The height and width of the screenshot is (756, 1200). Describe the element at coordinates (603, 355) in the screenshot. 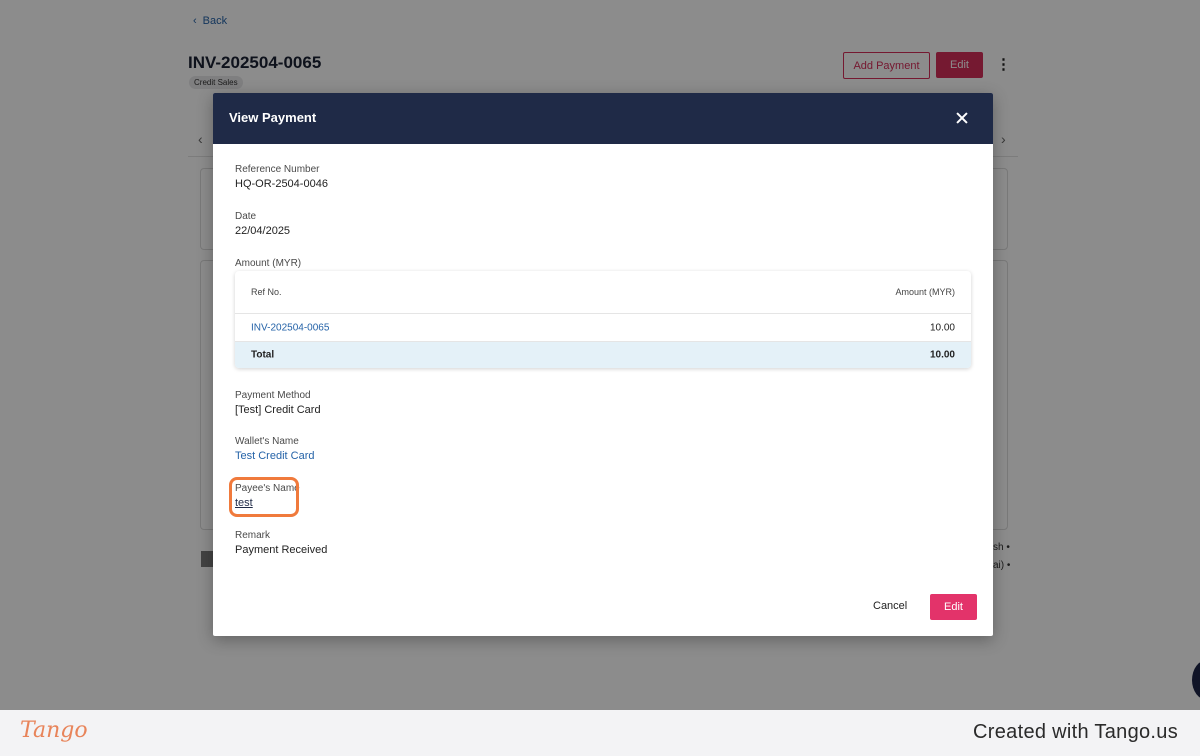

I see `table-total-row: Total 10.00` at that location.